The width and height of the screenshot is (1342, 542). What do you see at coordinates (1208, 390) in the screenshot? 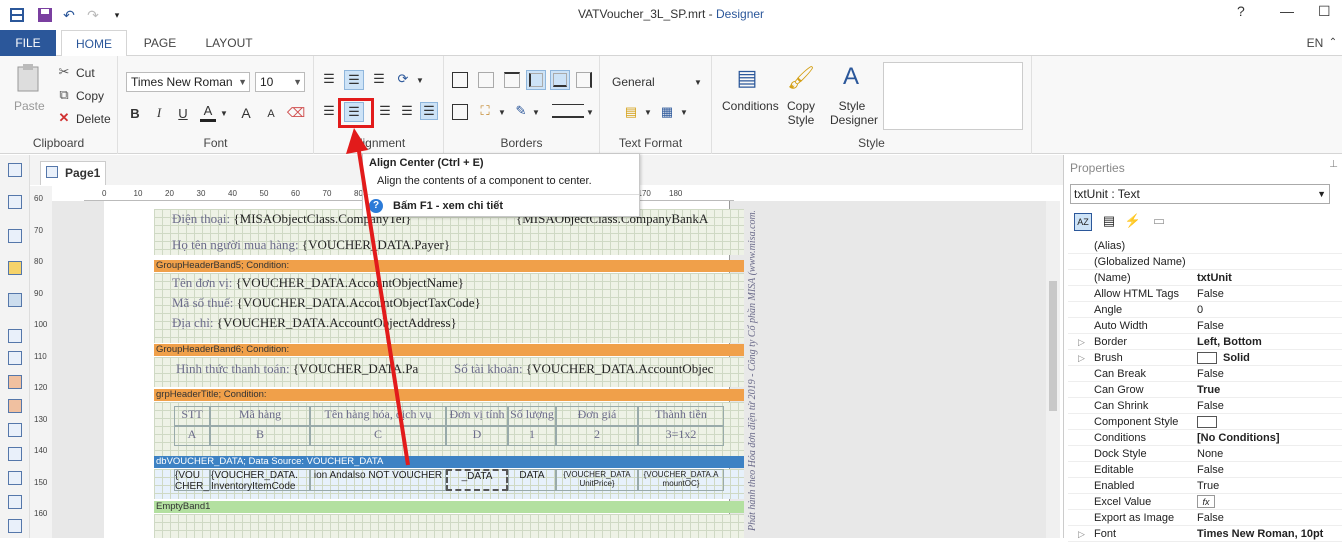
I see `property-value: True` at bounding box center [1208, 390].